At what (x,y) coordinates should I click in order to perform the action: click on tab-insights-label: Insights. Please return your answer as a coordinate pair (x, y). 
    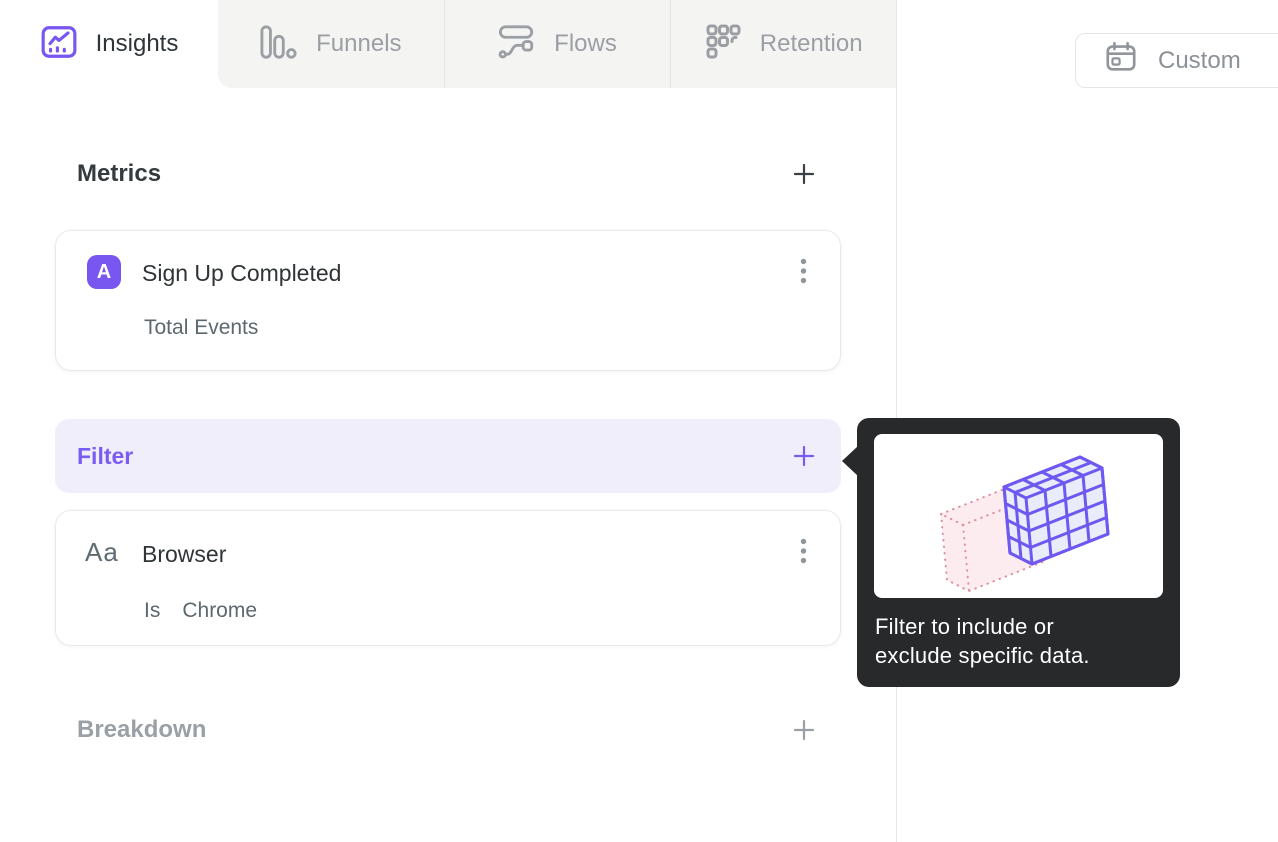
    Looking at the image, I should click on (137, 43).